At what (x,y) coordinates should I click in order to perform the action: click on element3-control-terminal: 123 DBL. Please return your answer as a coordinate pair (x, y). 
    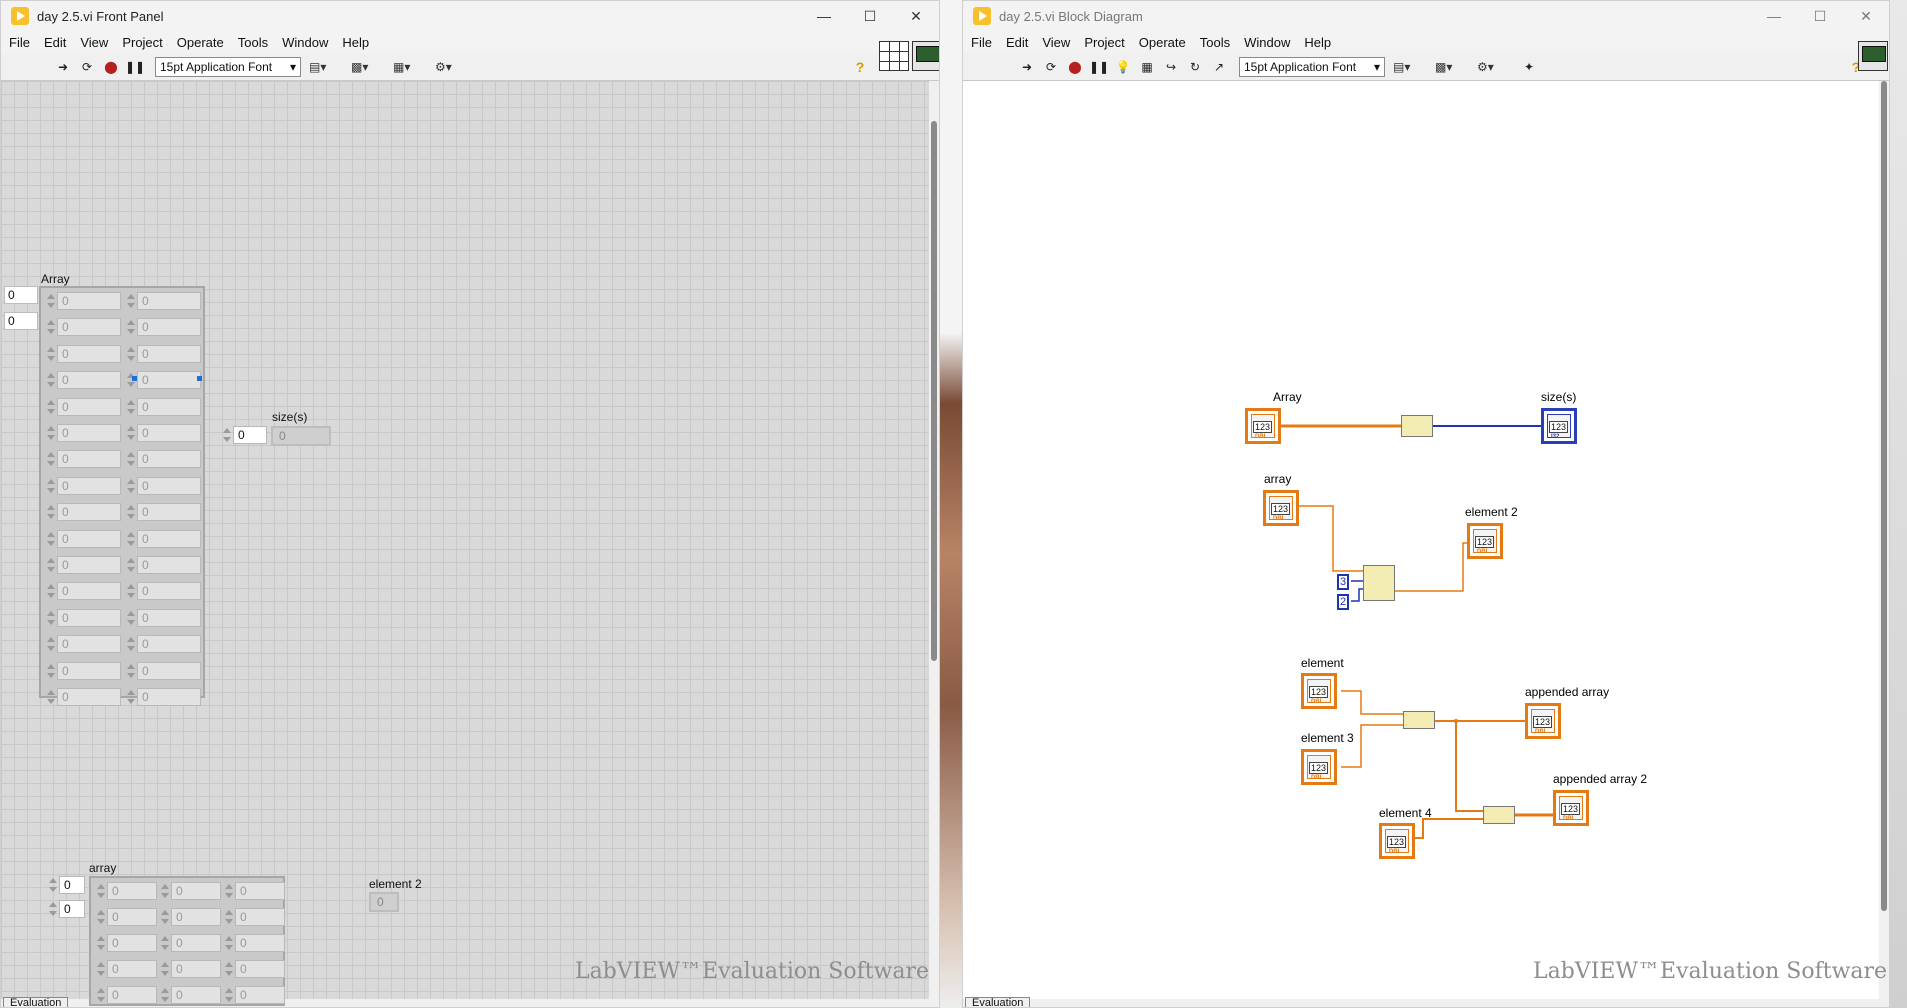
    Looking at the image, I should click on (1319, 767).